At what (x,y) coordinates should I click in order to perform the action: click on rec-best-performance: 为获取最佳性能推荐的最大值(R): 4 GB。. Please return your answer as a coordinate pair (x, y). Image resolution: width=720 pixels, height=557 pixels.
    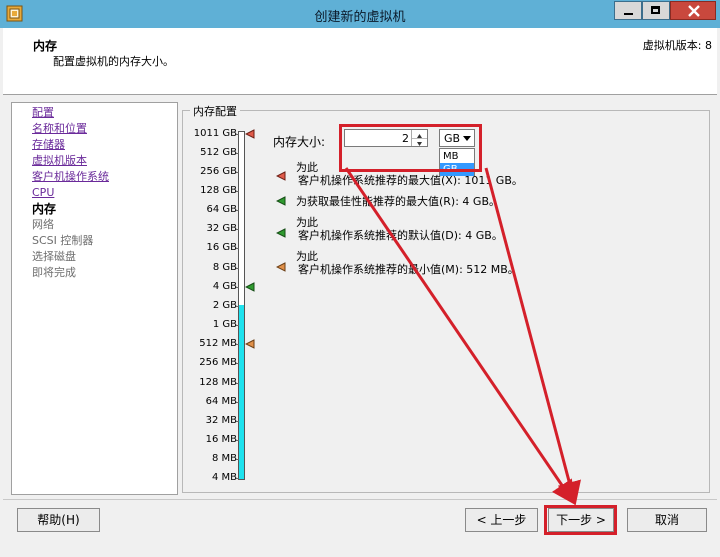
    Looking at the image, I should click on (398, 201).